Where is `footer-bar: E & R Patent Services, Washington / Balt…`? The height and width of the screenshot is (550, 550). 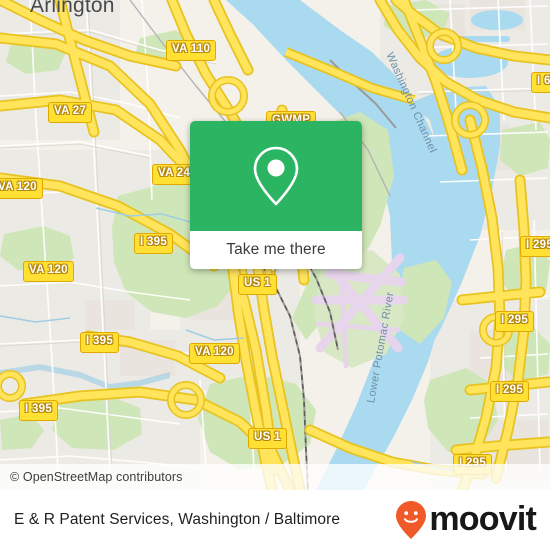 footer-bar: E & R Patent Services, Washington / Balt… is located at coordinates (275, 520).